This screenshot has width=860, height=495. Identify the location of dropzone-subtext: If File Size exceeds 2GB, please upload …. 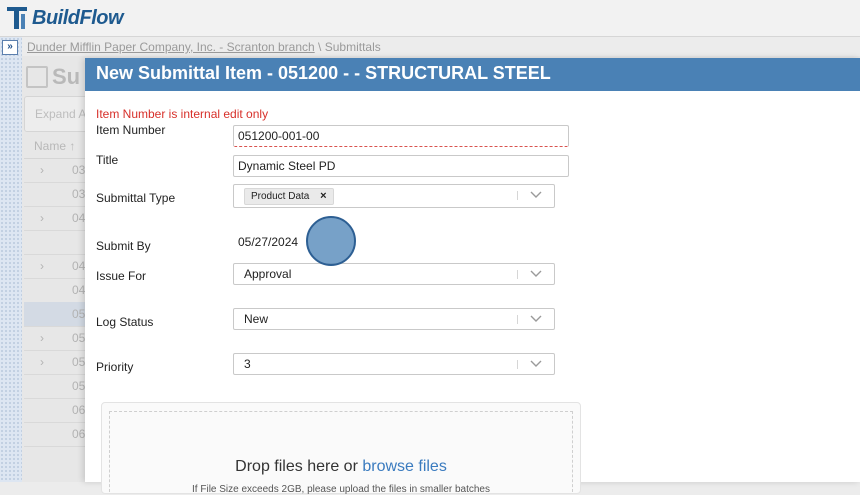
(341, 489).